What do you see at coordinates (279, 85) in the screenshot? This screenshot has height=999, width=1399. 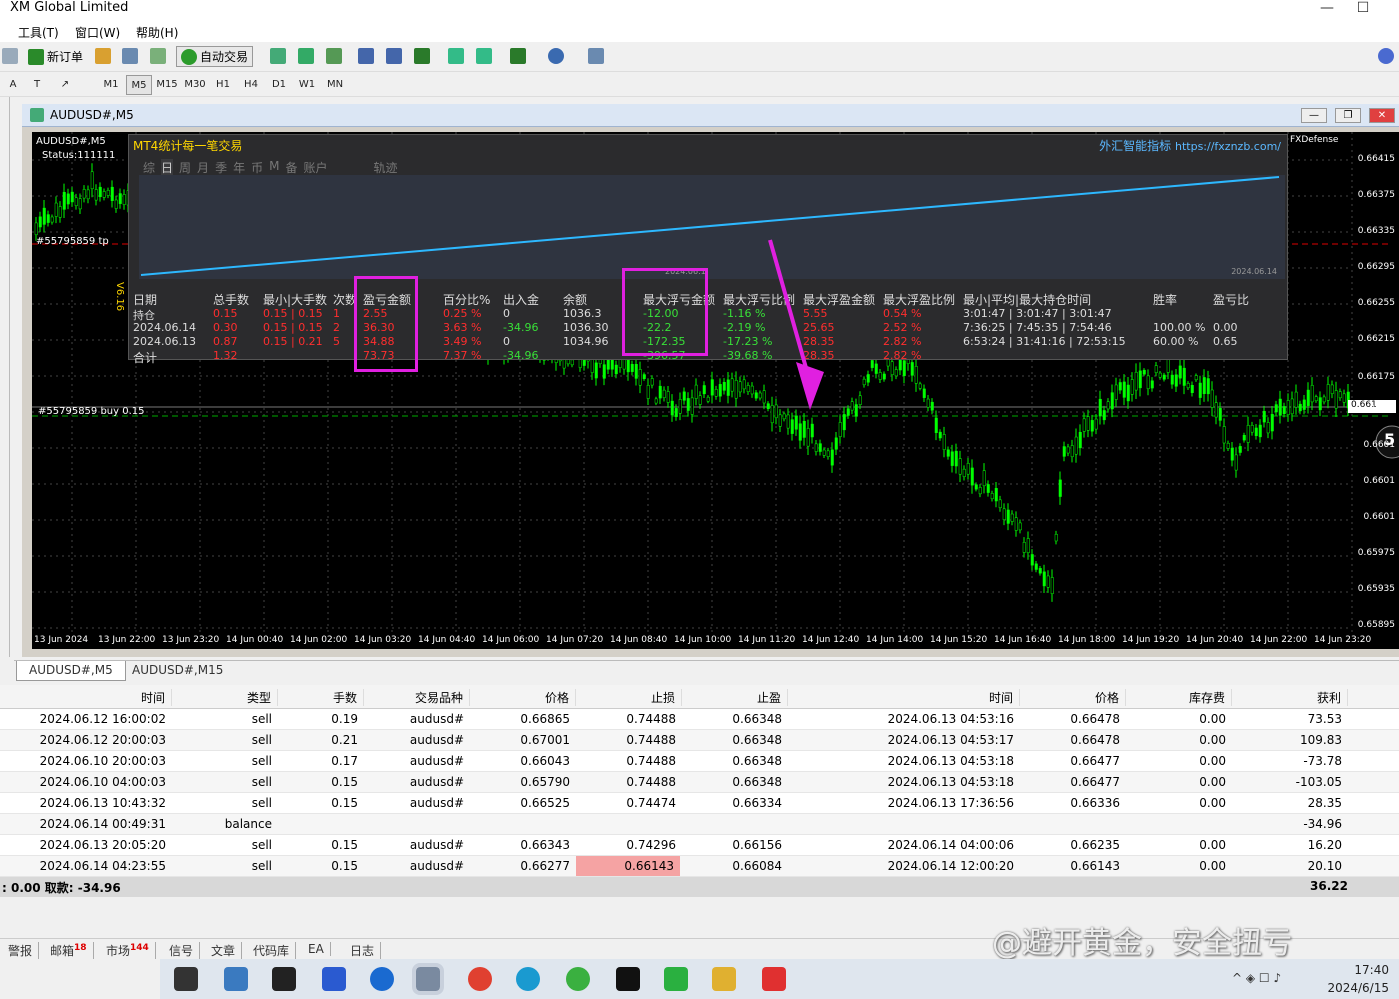 I see `tf-d1: D1` at bounding box center [279, 85].